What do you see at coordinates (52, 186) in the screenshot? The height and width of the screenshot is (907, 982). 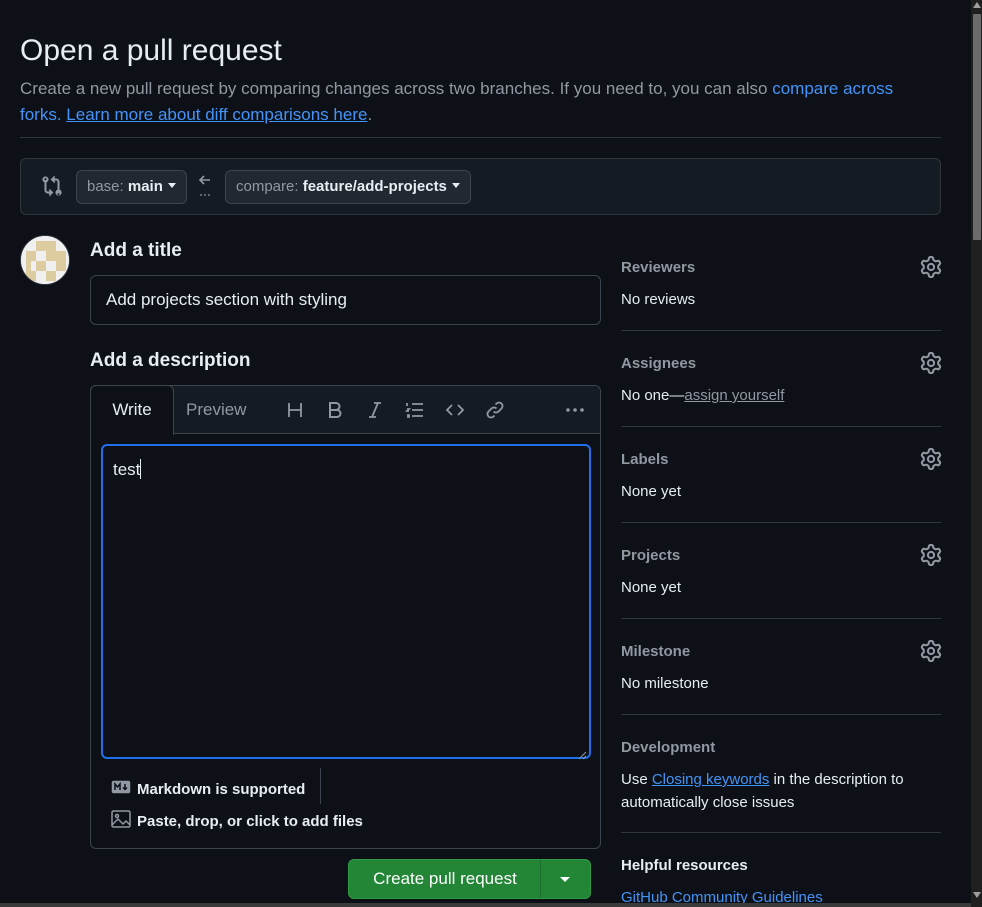 I see `git-compare-icon` at bounding box center [52, 186].